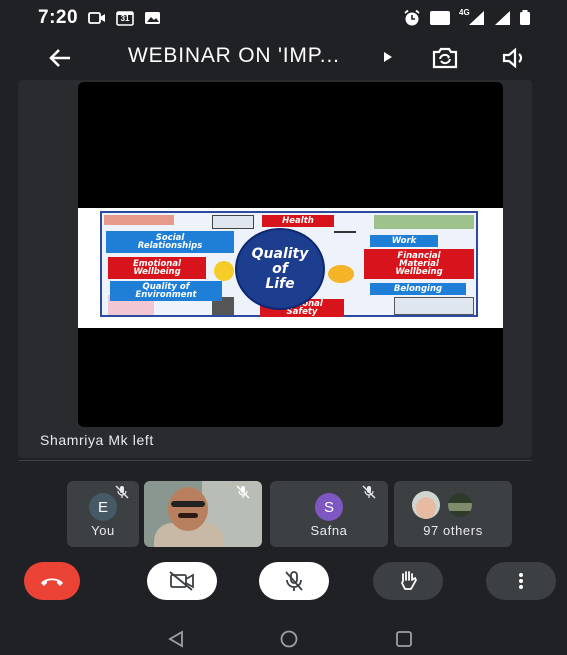 This screenshot has width=567, height=655. What do you see at coordinates (157, 272) in the screenshot?
I see `tag-emotional-line2: Wellbeing` at bounding box center [157, 272].